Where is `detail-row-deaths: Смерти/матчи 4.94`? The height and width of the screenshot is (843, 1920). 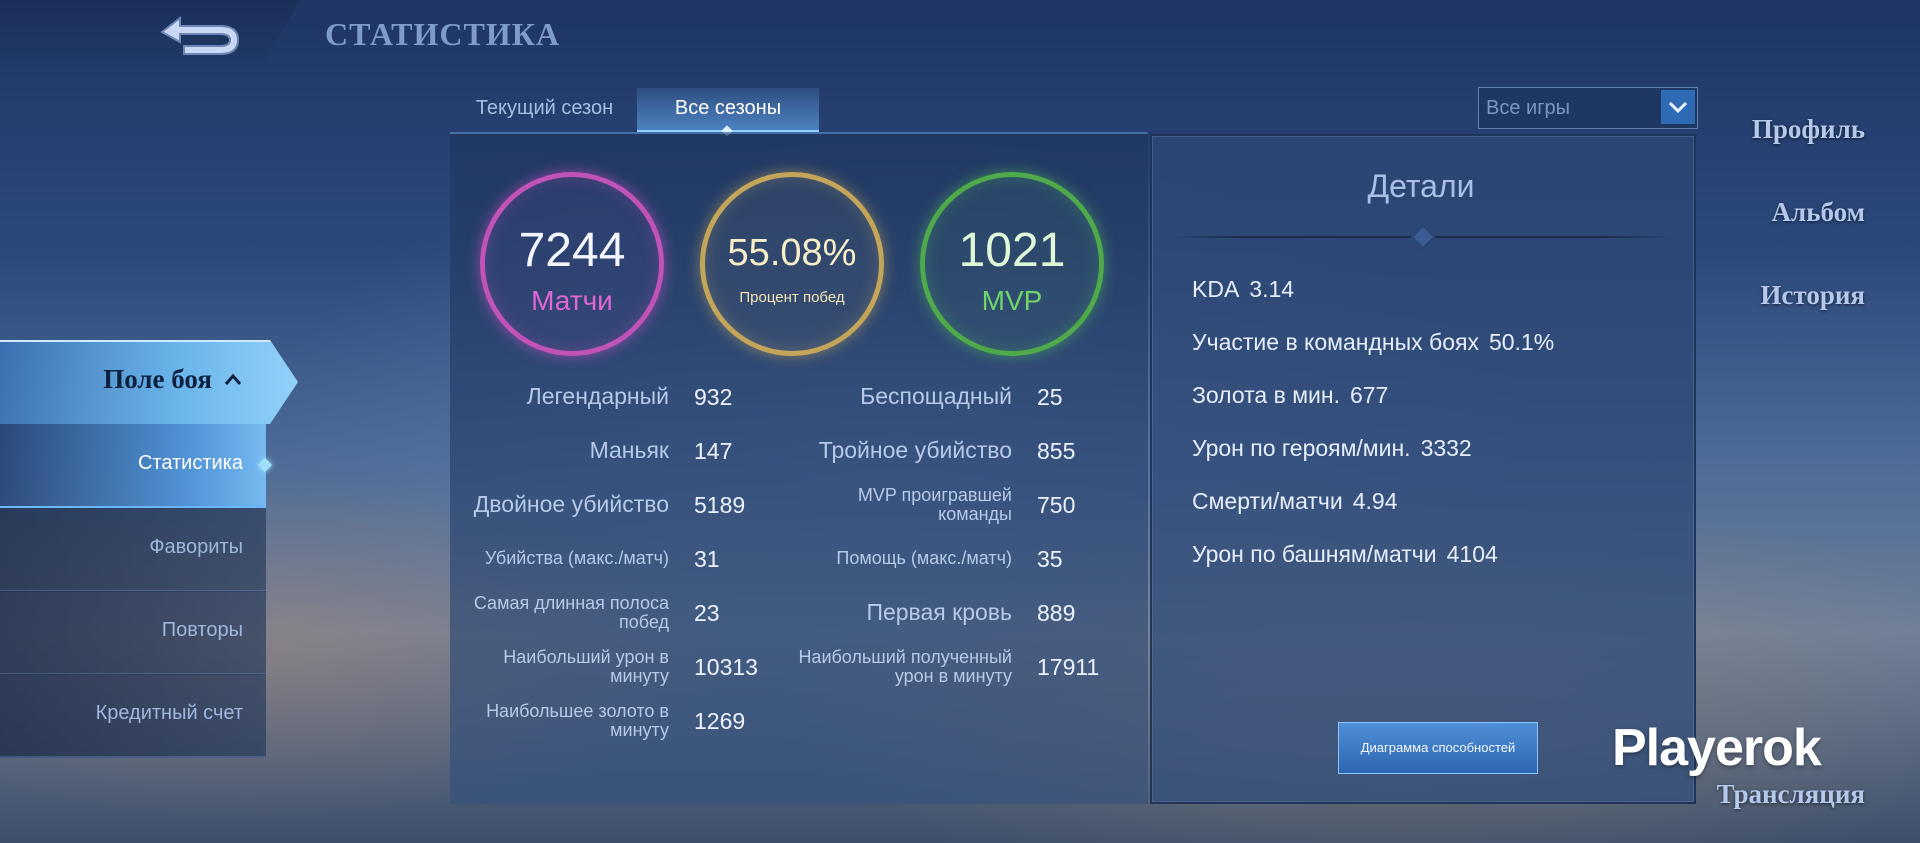 detail-row-deaths: Смерти/матчи 4.94 is located at coordinates (1295, 501).